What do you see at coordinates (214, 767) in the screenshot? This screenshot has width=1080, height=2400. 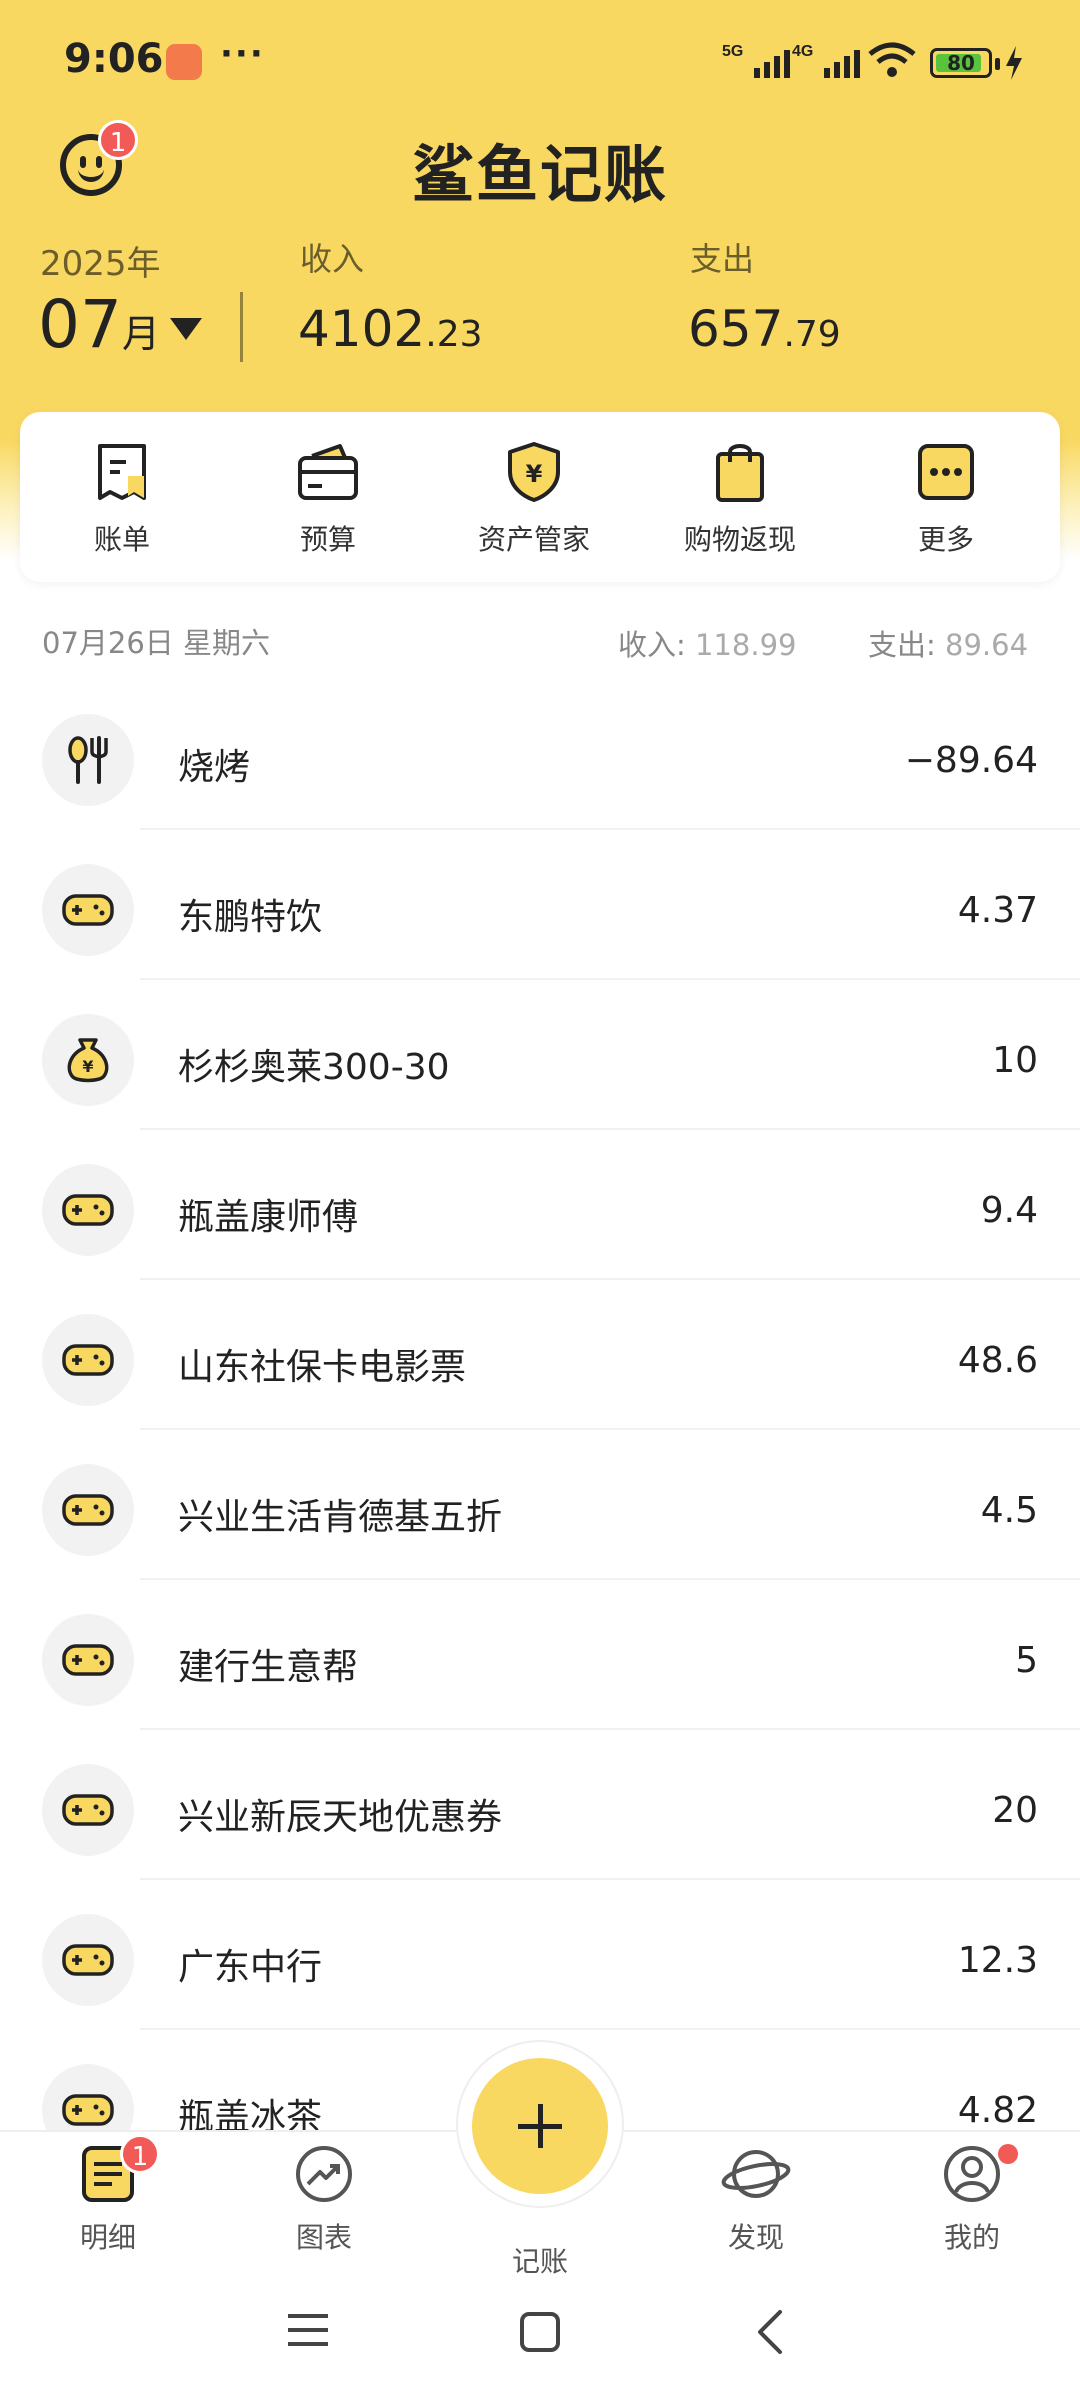 I see `transaction-name: 烧烤` at bounding box center [214, 767].